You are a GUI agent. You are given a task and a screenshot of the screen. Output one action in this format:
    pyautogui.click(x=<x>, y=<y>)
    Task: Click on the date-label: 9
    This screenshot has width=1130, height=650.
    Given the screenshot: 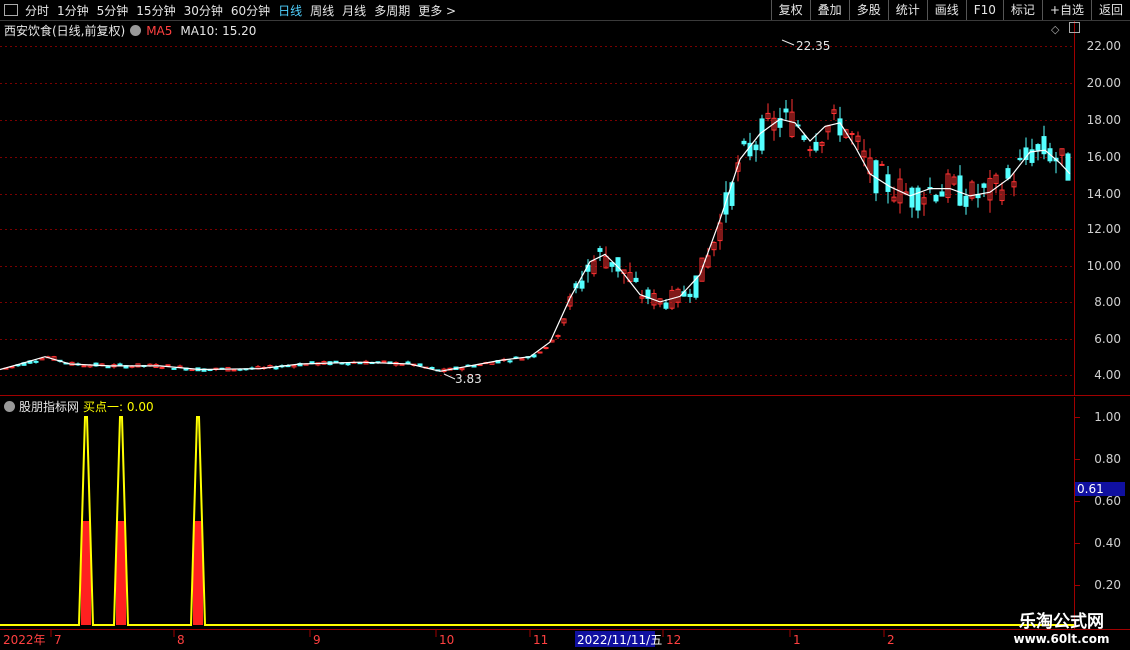 What is the action you would take?
    pyautogui.click(x=317, y=640)
    